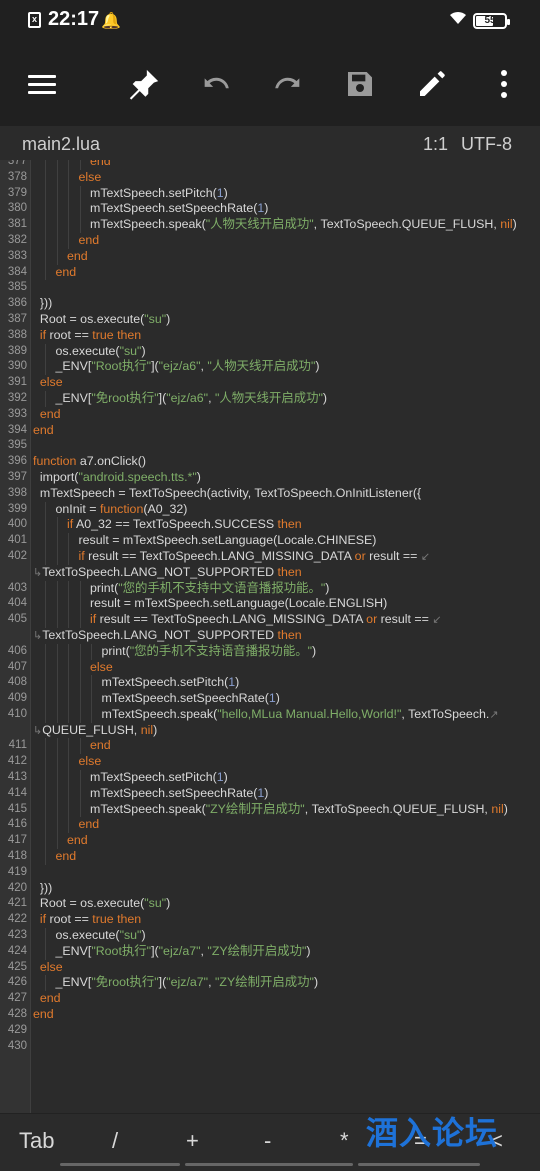 This screenshot has width=540, height=1171. Describe the element at coordinates (270, 1047) in the screenshot. I see `code-line: 430` at that location.